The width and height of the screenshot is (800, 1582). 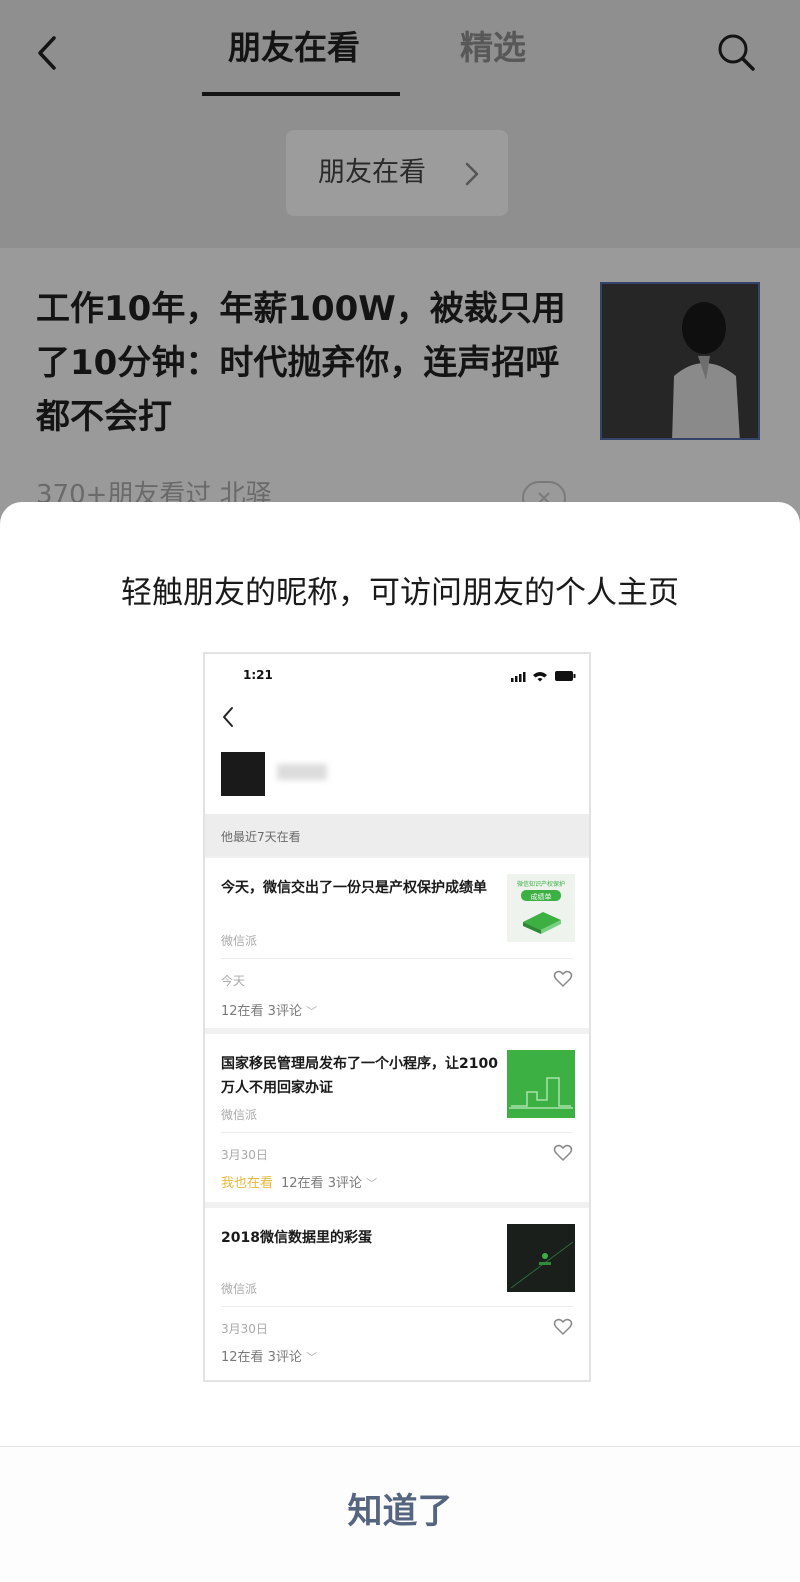 I want to click on tab-featured: 精选, so click(x=493, y=48).